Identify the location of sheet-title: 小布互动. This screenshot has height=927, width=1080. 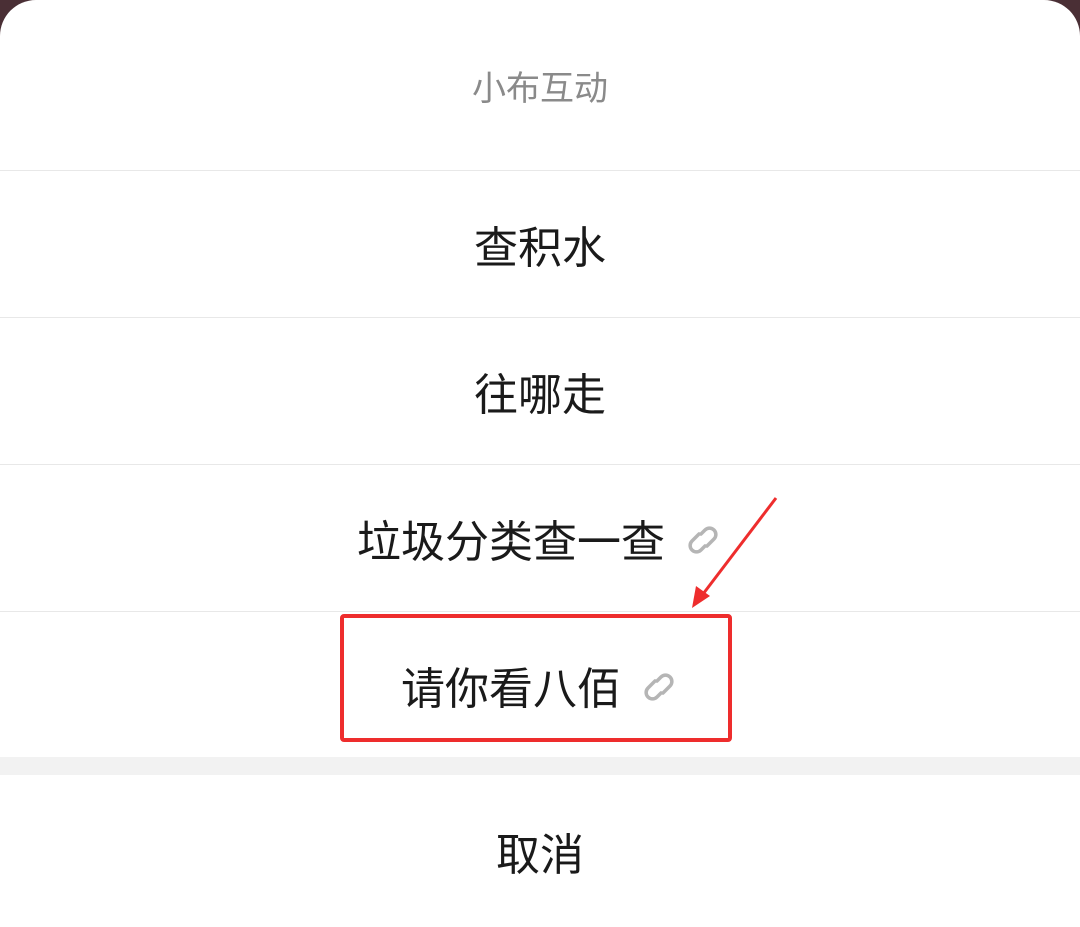
(540, 88).